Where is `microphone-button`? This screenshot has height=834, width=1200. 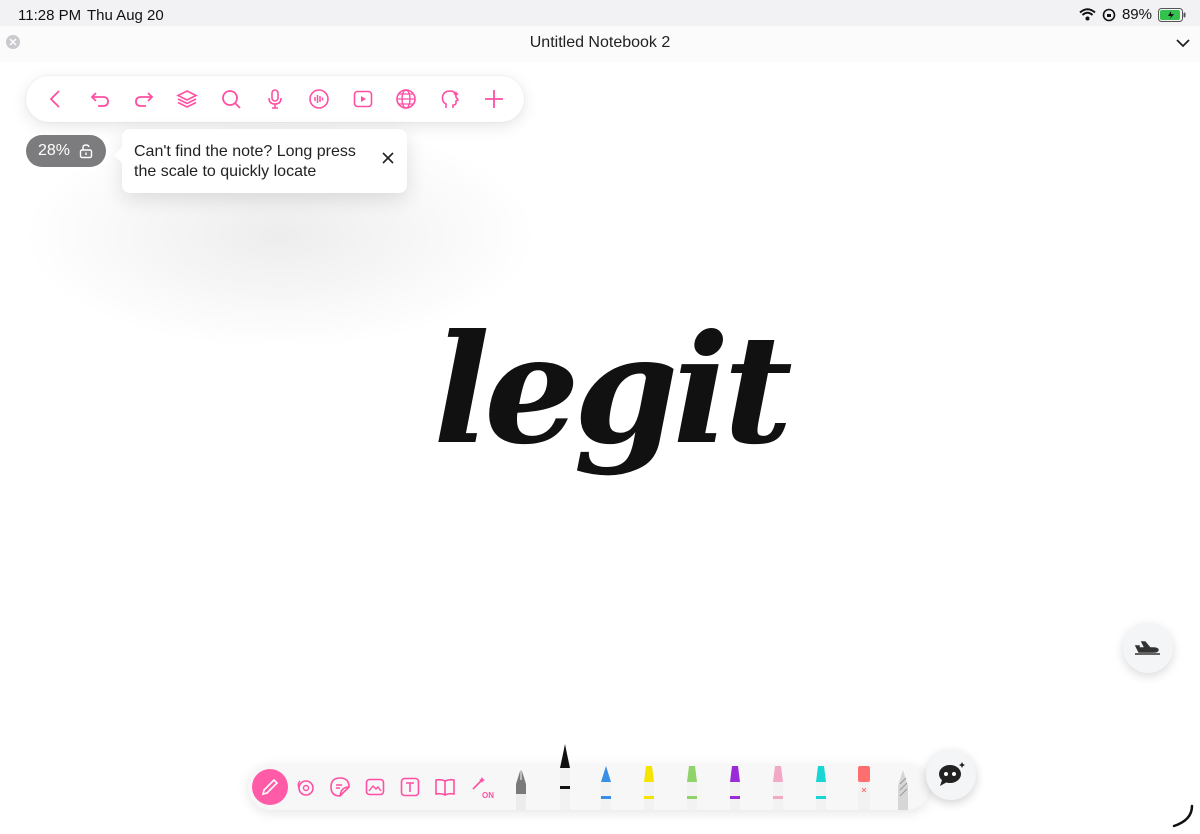 microphone-button is located at coordinates (275, 99).